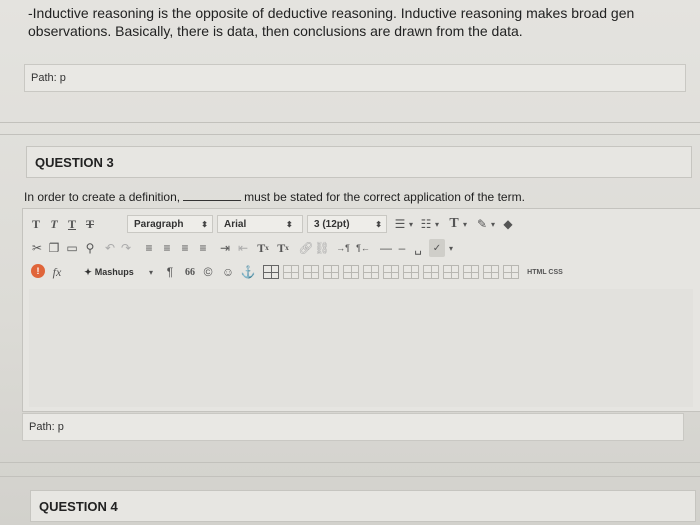  Describe the element at coordinates (235, 224) in the screenshot. I see `font-family-value: Arial` at that location.